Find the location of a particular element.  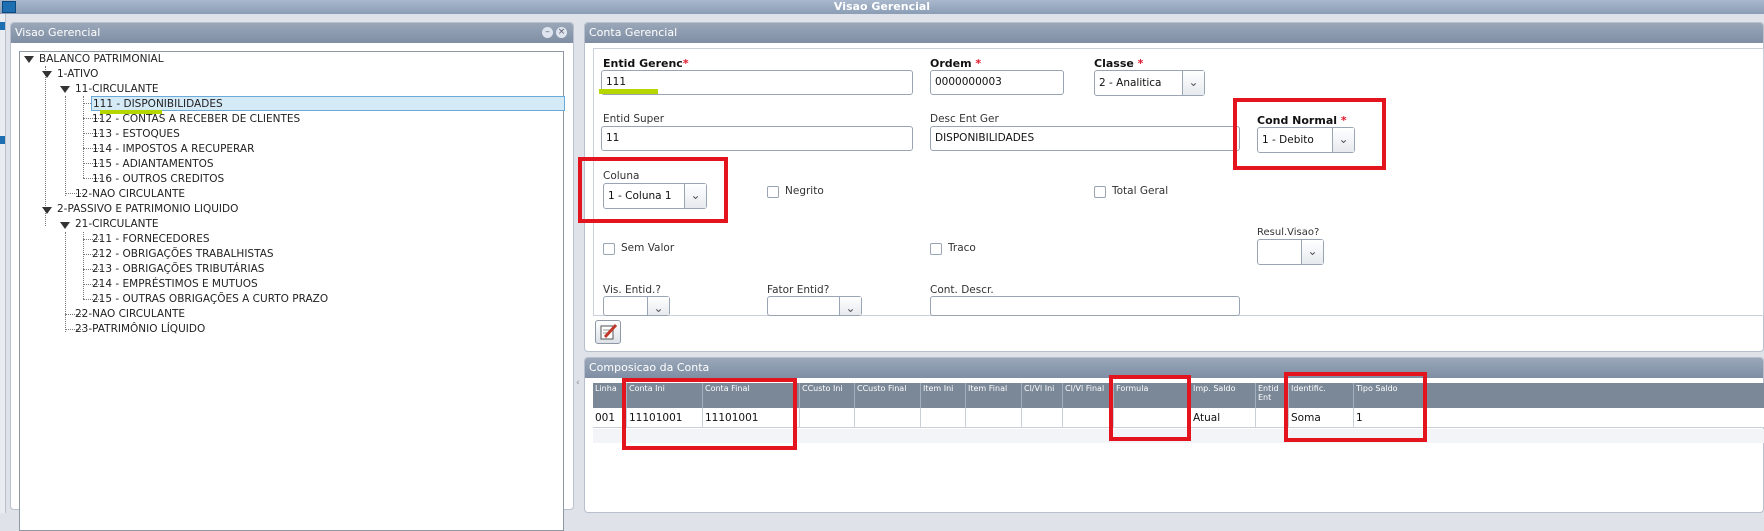

classe-select: 2 - Analitica ⌄ is located at coordinates (1149, 83).